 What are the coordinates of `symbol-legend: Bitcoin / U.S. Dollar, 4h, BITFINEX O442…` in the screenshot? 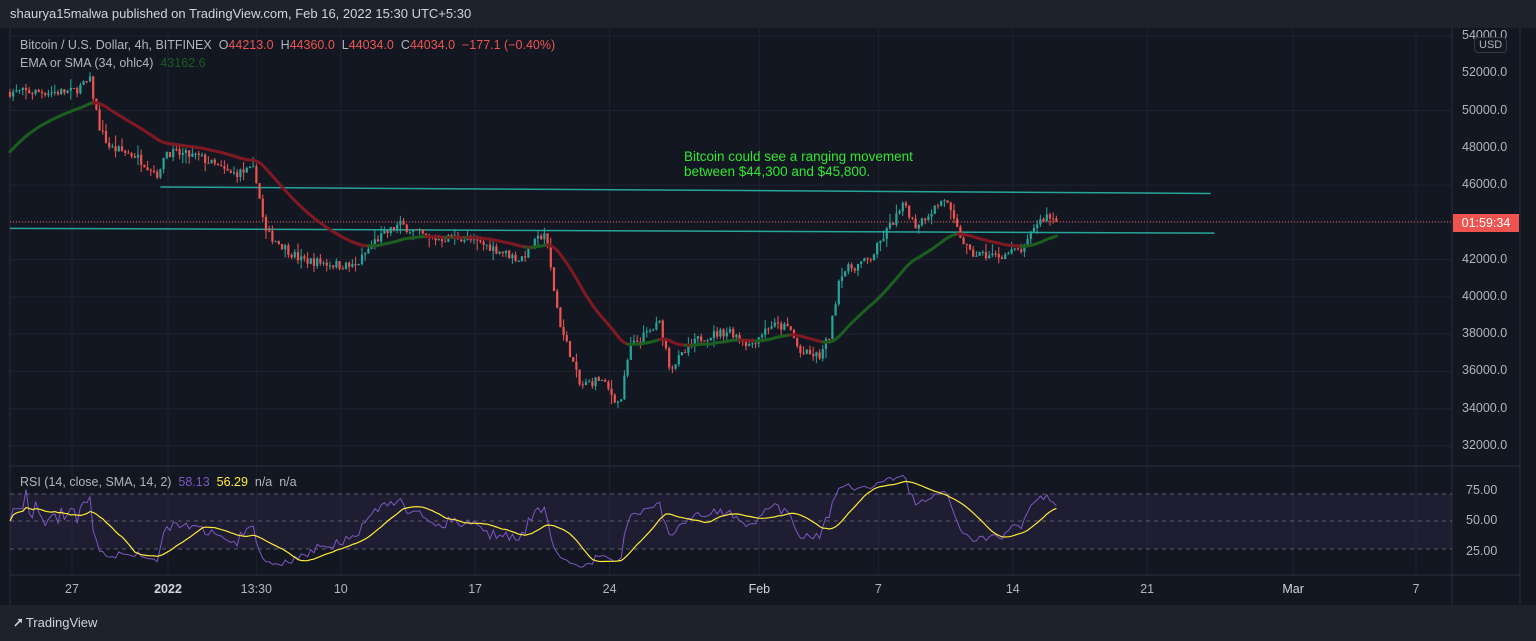 It's located at (287, 45).